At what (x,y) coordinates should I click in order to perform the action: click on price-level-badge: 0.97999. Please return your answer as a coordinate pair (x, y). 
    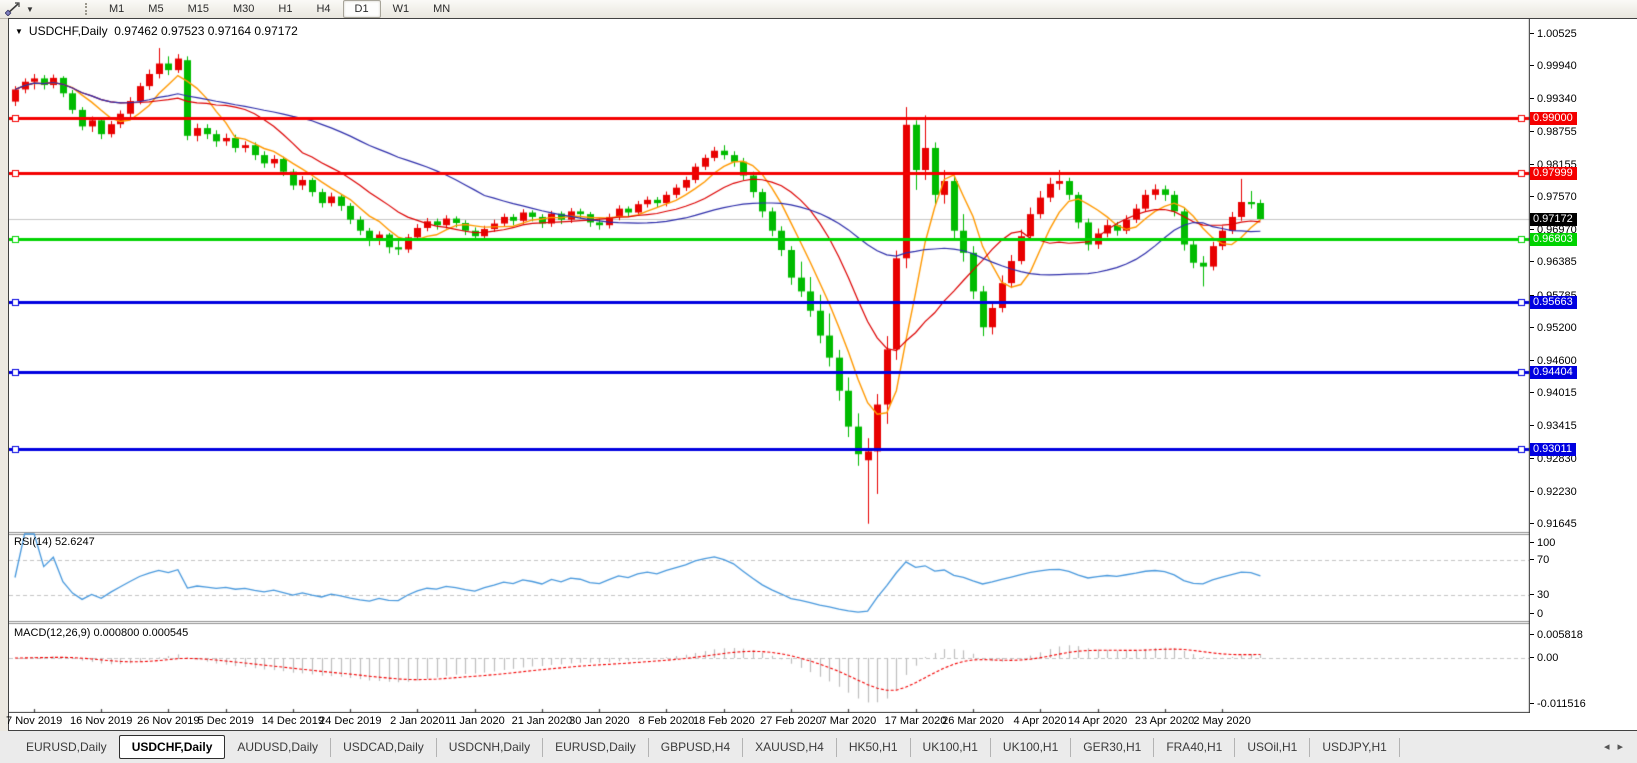
    Looking at the image, I should click on (1553, 174).